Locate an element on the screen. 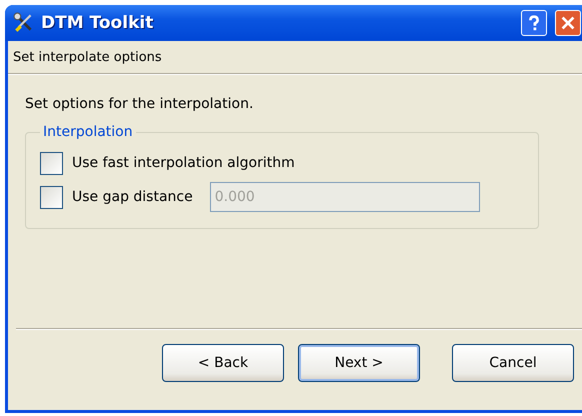 The height and width of the screenshot is (416, 582). checkbox-label: Use gap distance is located at coordinates (132, 197).